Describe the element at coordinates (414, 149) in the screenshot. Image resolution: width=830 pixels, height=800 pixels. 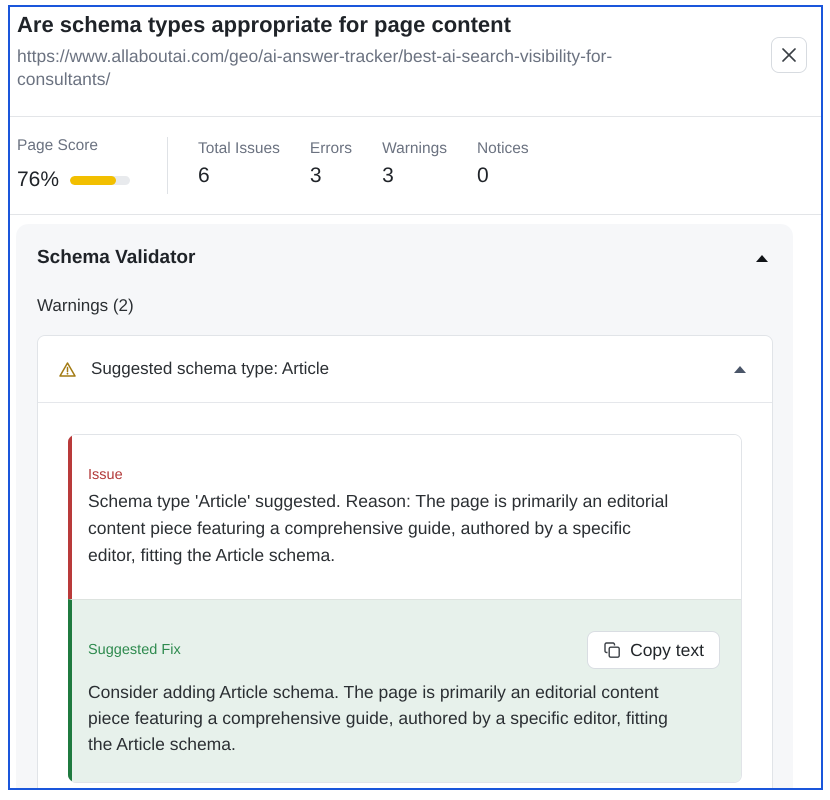
I see `stat-label: Warnings` at that location.